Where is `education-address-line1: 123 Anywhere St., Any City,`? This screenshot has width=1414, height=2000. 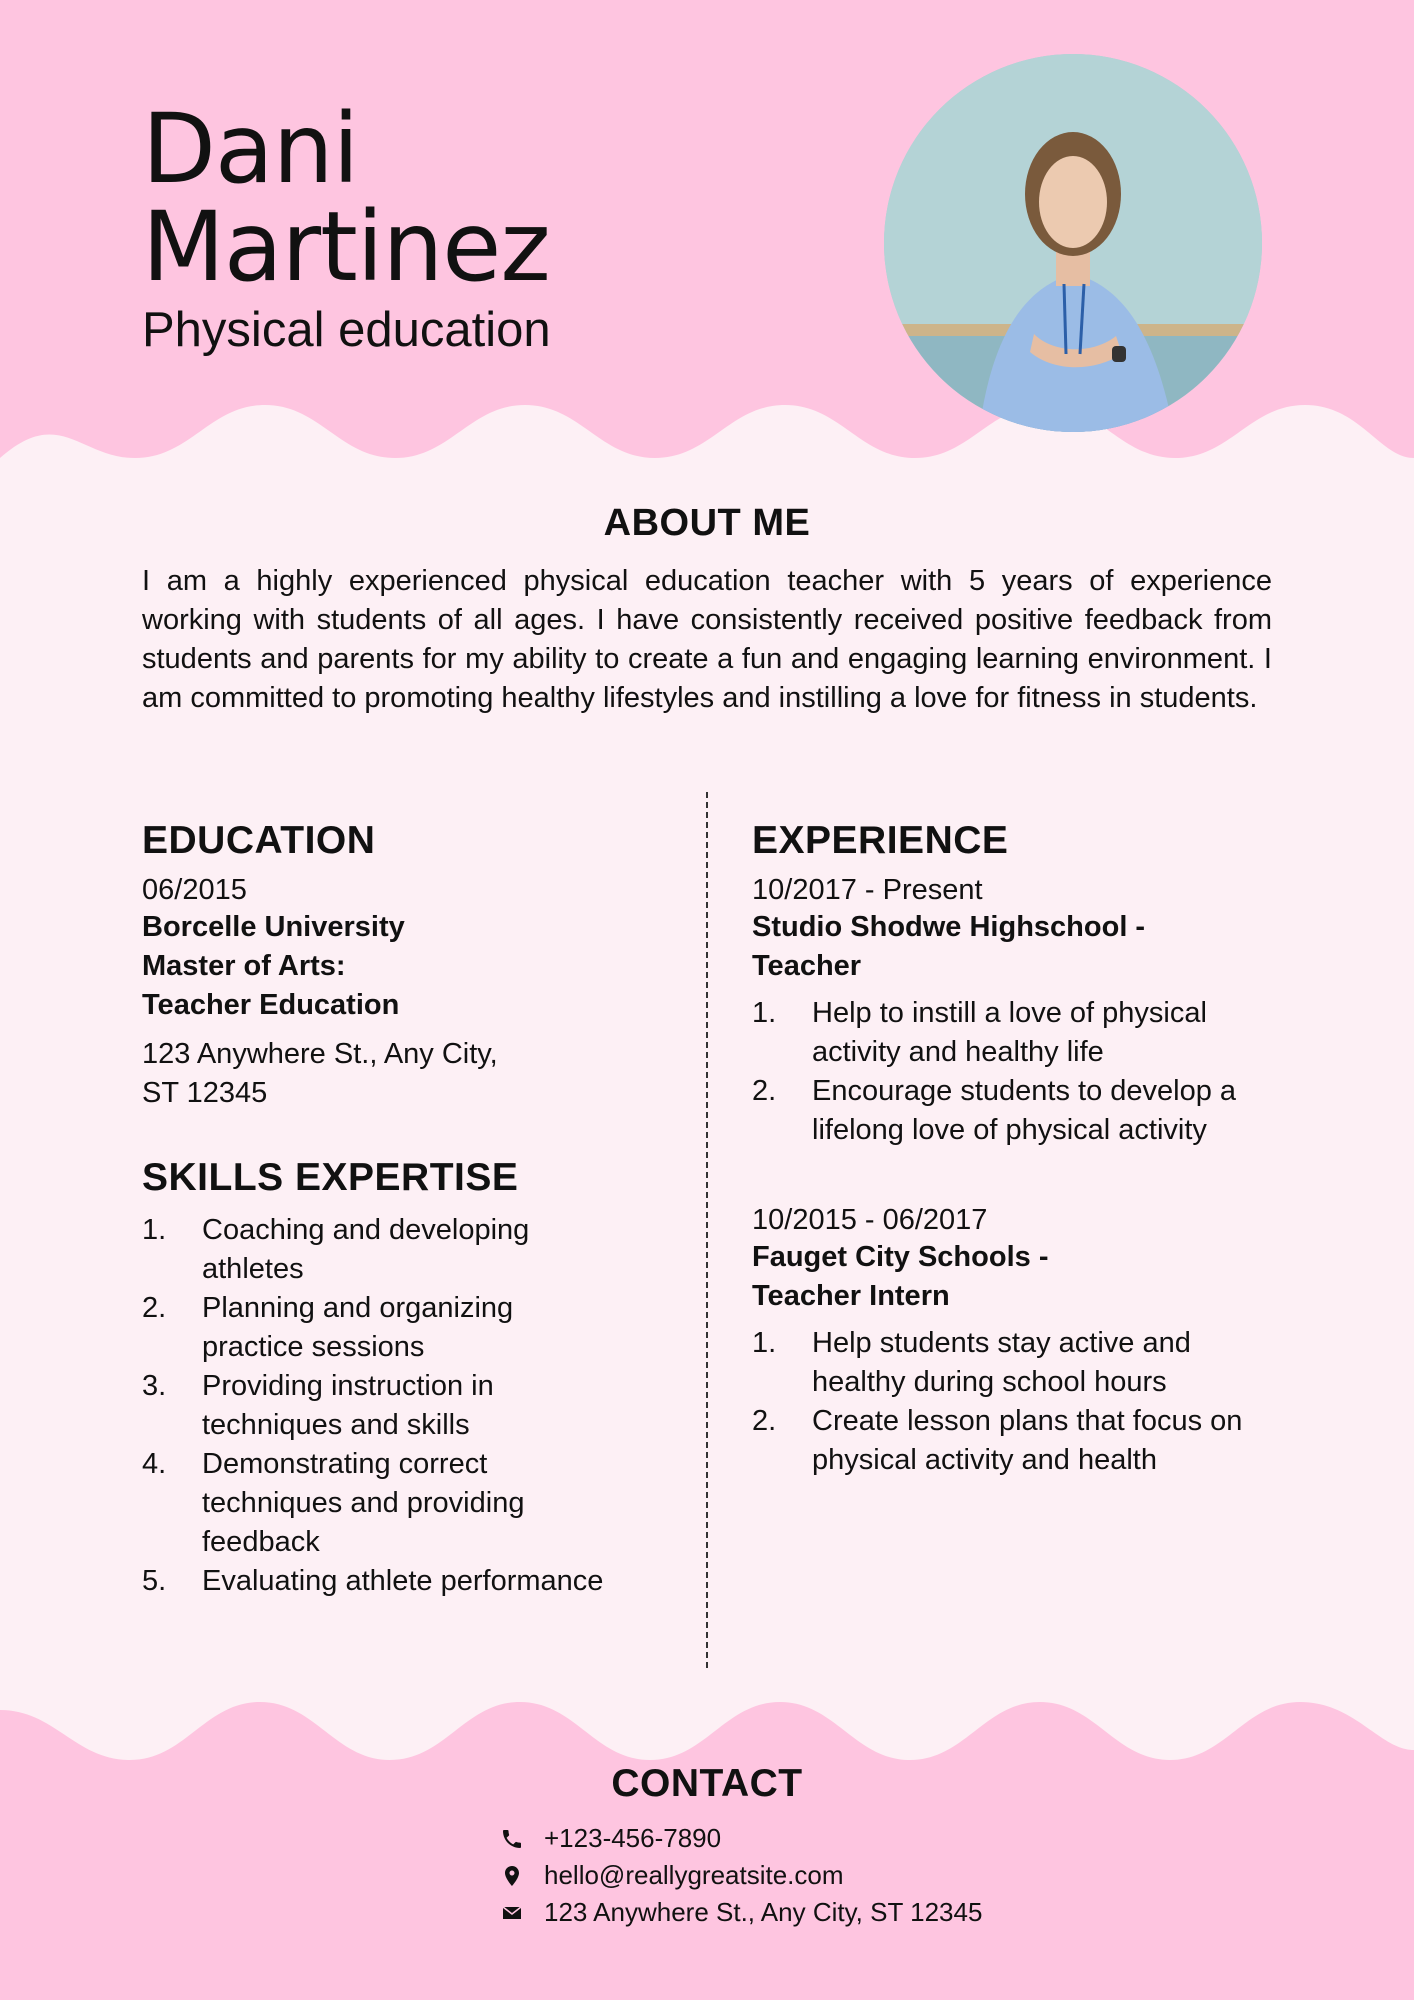 education-address-line1: 123 Anywhere St., Any City, is located at coordinates (320, 1054).